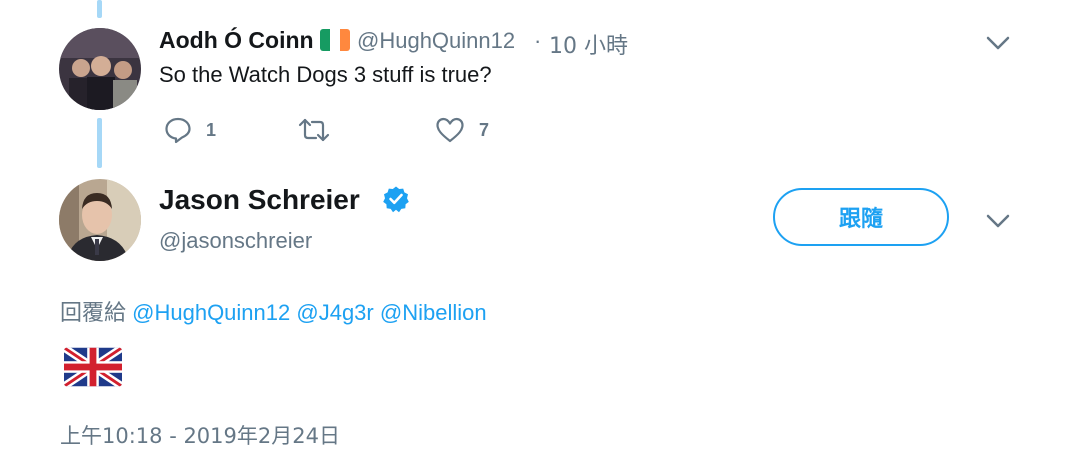 The height and width of the screenshot is (462, 1070). I want to click on follow-button: 跟隨, so click(861, 217).